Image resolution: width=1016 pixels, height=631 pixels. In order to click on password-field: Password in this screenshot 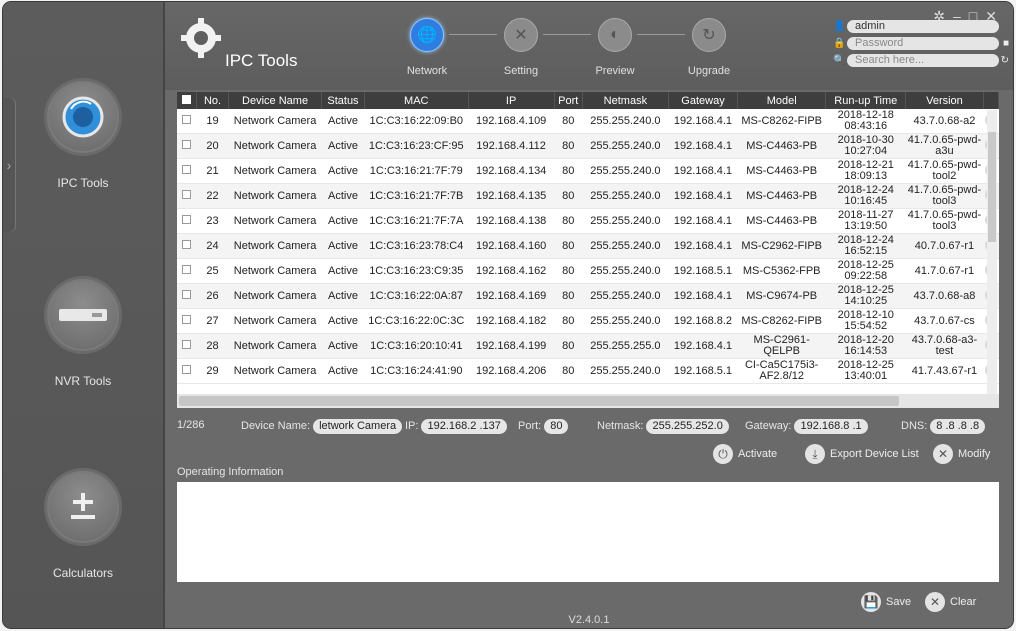, I will do `click(923, 43)`.